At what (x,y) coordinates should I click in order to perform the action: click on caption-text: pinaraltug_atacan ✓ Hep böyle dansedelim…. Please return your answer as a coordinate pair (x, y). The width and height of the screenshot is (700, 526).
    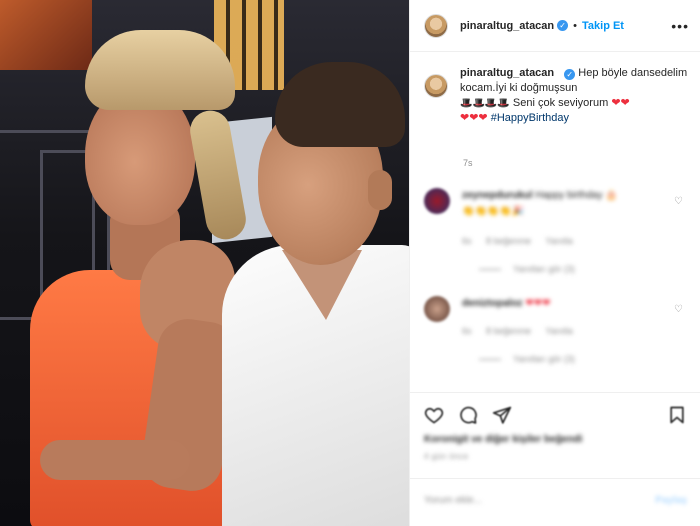
    Looking at the image, I should click on (574, 96).